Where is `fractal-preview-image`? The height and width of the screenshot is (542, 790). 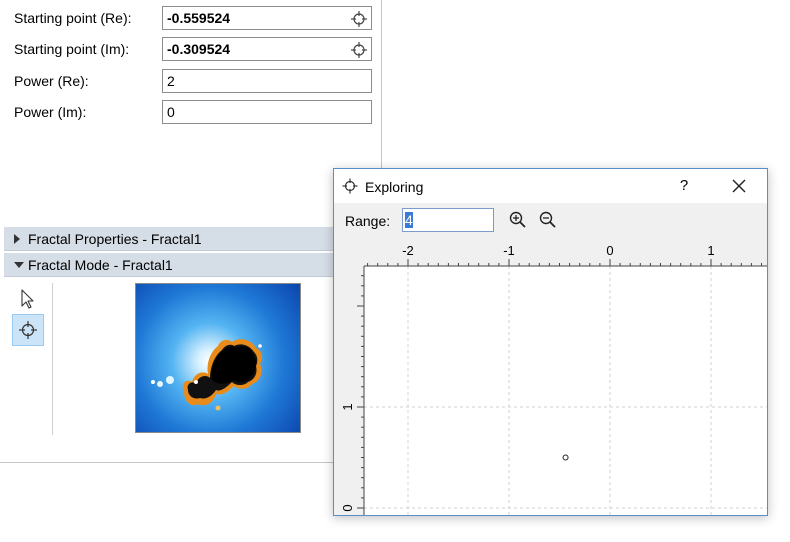 fractal-preview-image is located at coordinates (218, 358).